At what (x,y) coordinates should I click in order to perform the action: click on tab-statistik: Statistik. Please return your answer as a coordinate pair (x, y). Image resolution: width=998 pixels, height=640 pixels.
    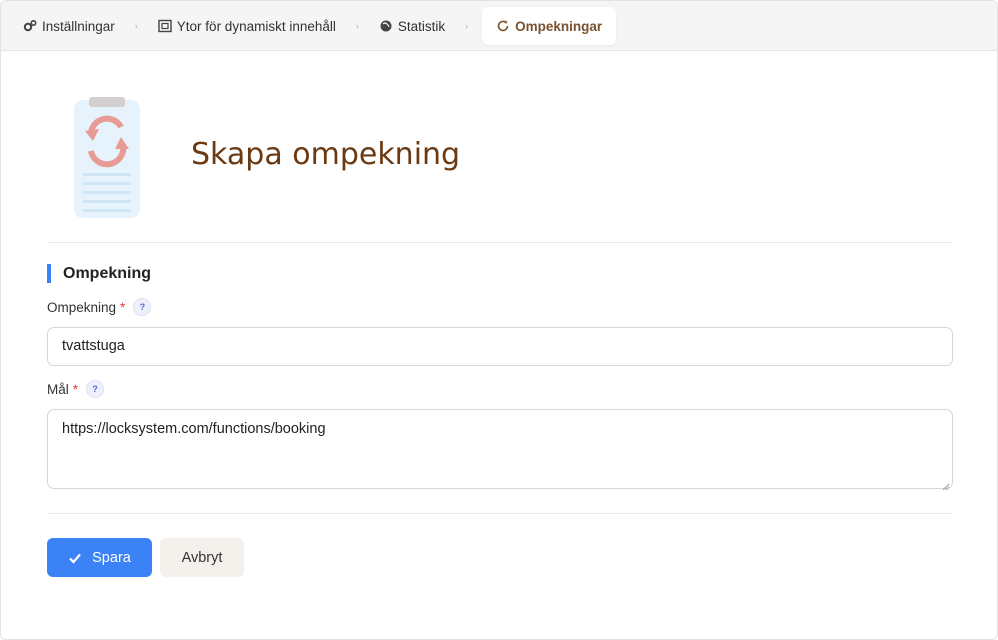
    Looking at the image, I should click on (412, 26).